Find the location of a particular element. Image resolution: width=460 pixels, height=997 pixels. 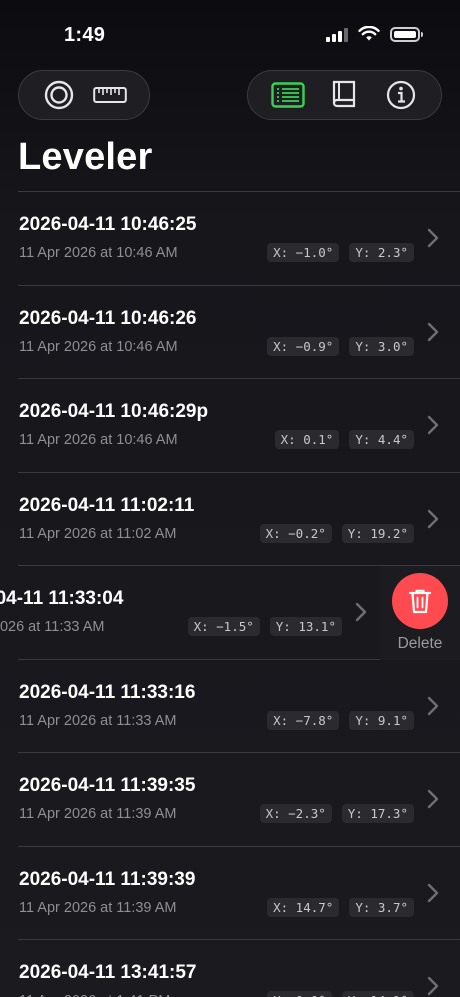

y-tilt-badge: Y: 14.1° is located at coordinates (377, 994).